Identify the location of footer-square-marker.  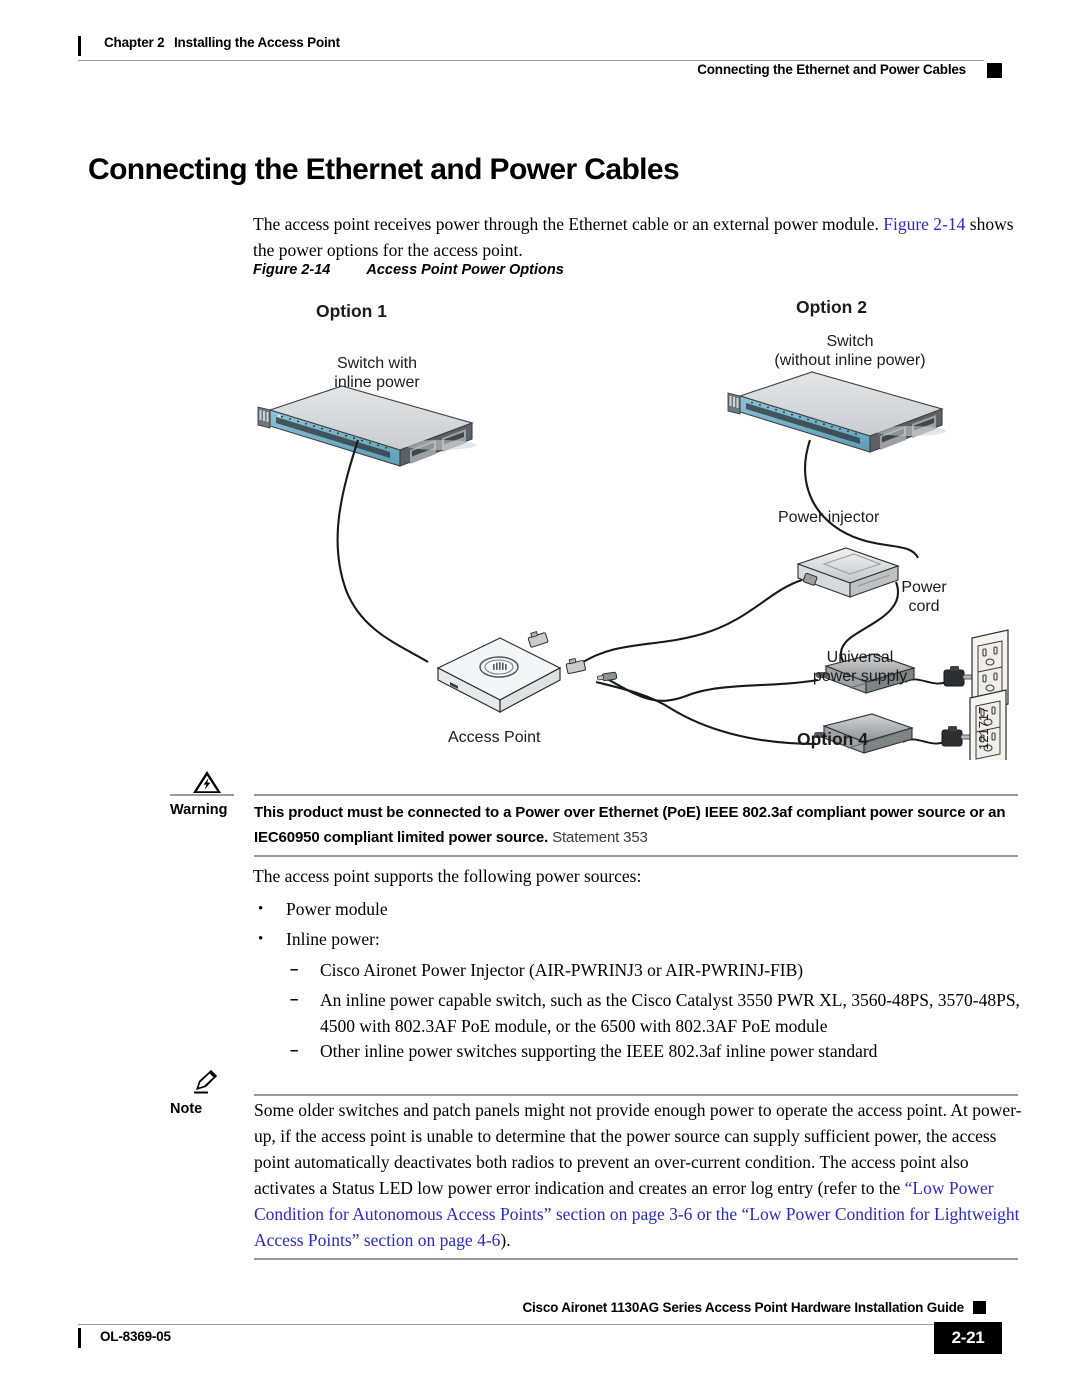
(979, 1307).